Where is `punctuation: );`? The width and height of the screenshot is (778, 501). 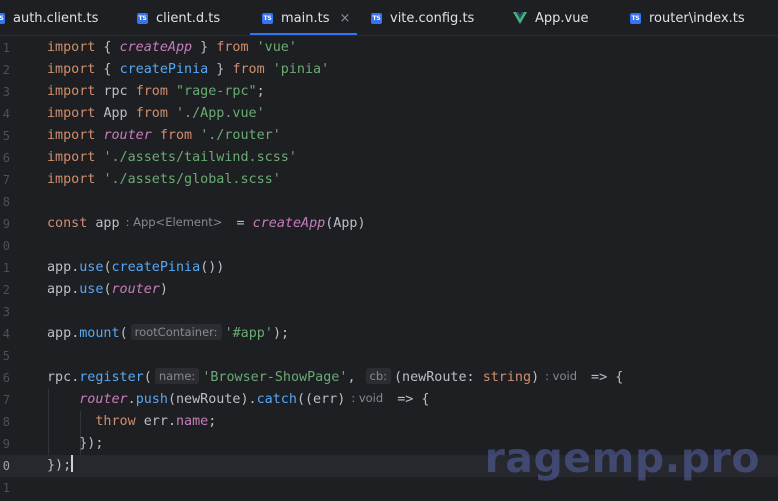
punctuation: ); is located at coordinates (281, 333).